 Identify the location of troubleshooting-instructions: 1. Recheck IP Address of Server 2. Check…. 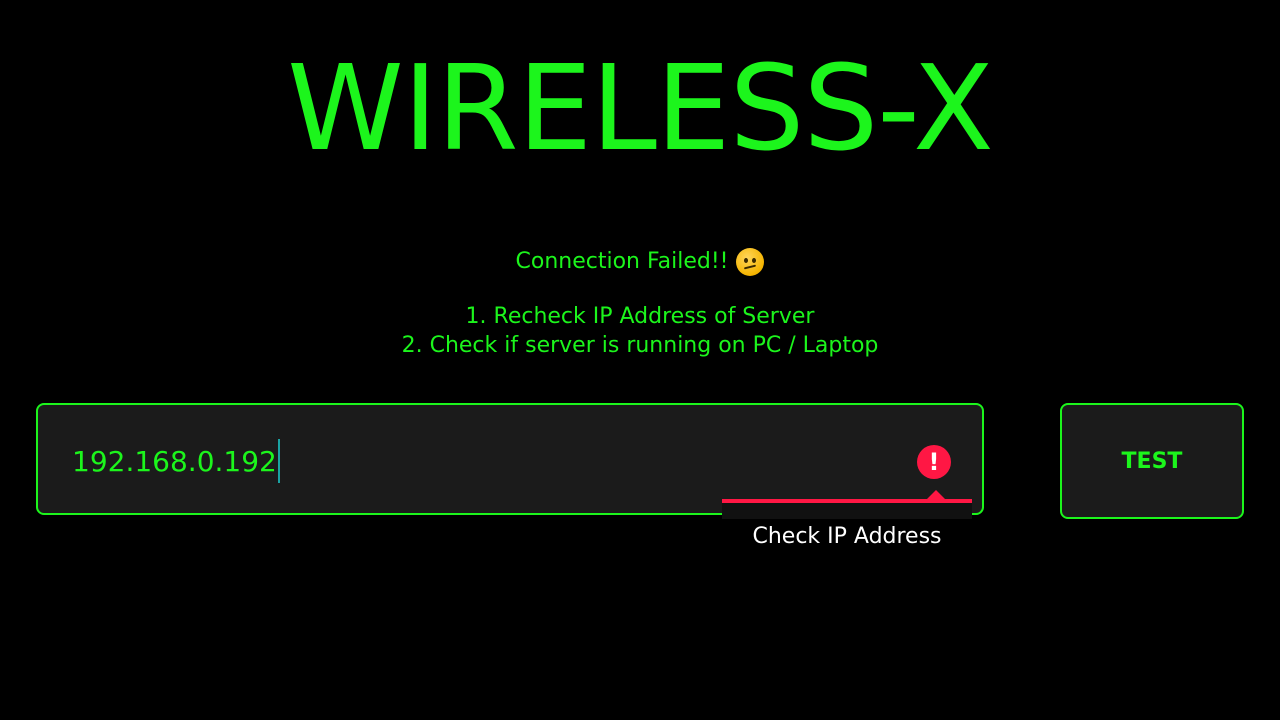
(640, 331).